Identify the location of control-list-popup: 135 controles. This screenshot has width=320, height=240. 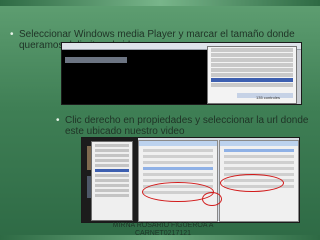
(252, 75).